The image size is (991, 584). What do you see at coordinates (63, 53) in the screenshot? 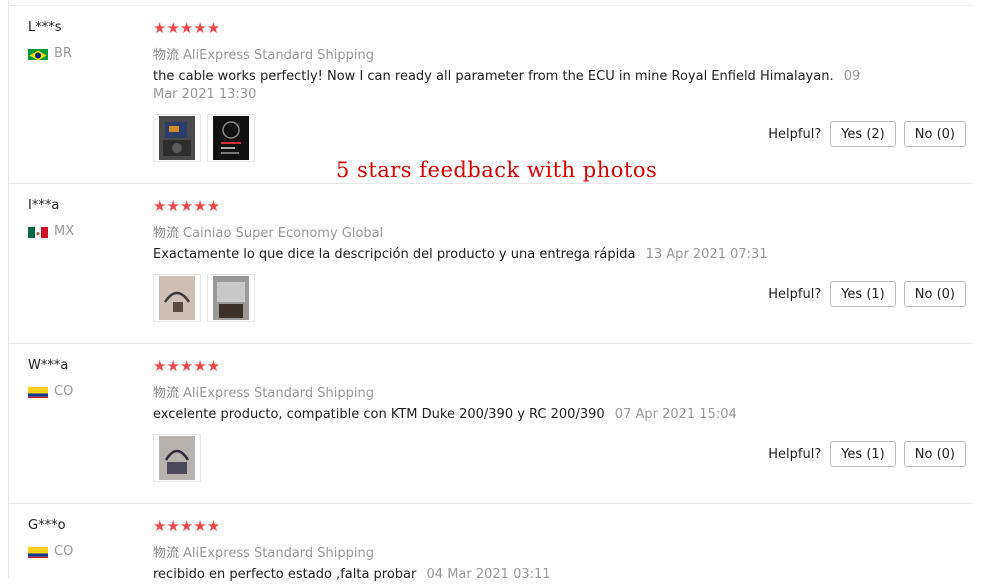
I see `country-code: BR` at bounding box center [63, 53].